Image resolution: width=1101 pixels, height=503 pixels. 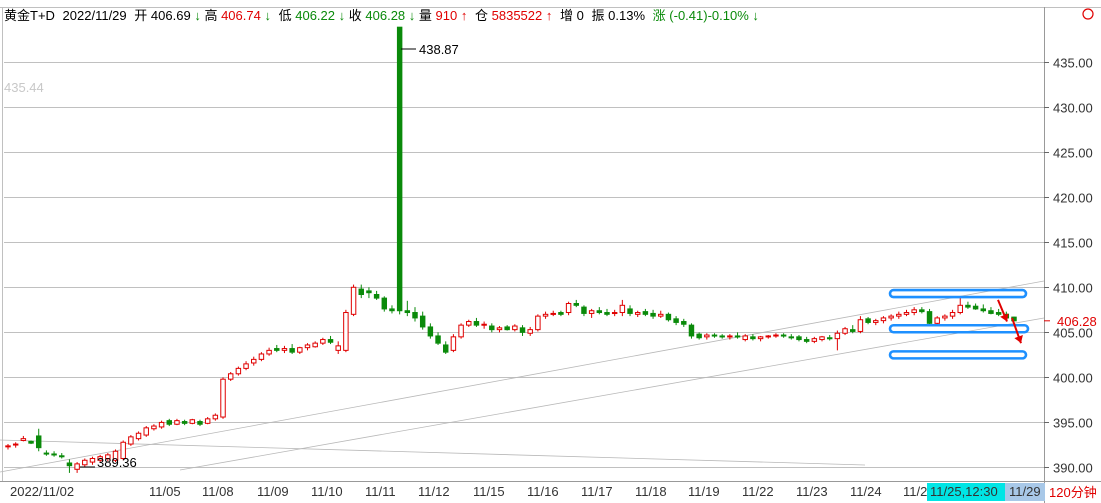 What do you see at coordinates (29, 15) in the screenshot?
I see `instrument-name: 黄金T+D` at bounding box center [29, 15].